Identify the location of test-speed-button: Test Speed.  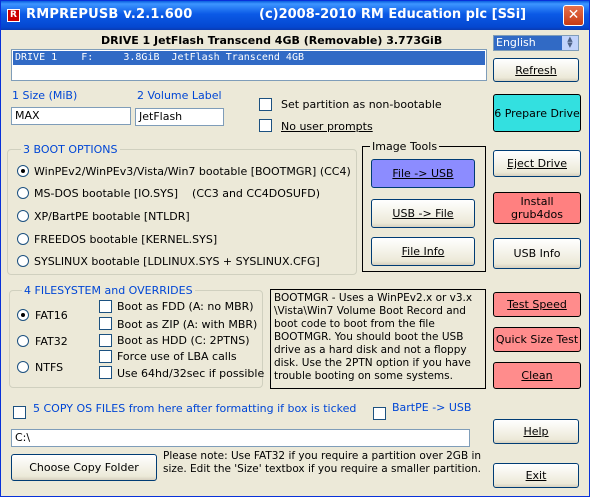
(537, 304).